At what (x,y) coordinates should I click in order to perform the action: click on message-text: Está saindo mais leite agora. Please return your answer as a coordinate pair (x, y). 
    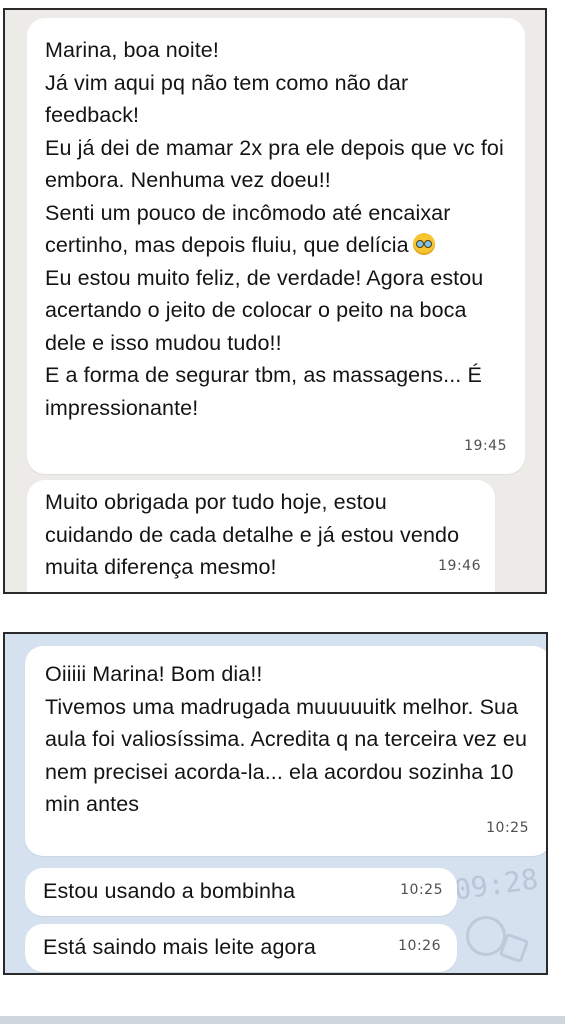
    Looking at the image, I should click on (179, 947).